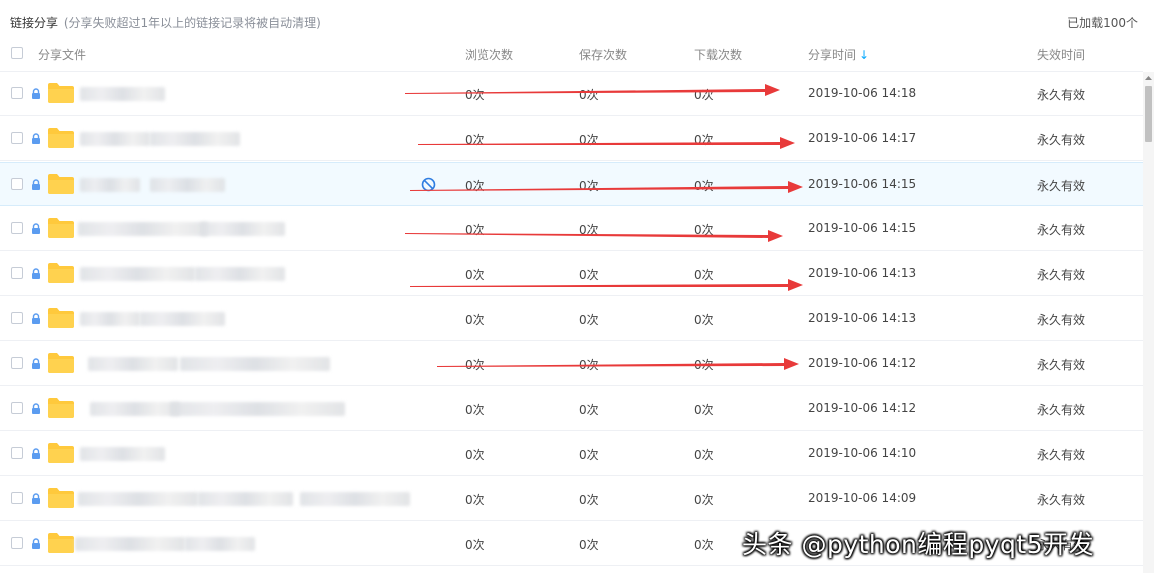 The image size is (1154, 573). I want to click on sort-down-icon: ↓, so click(864, 55).